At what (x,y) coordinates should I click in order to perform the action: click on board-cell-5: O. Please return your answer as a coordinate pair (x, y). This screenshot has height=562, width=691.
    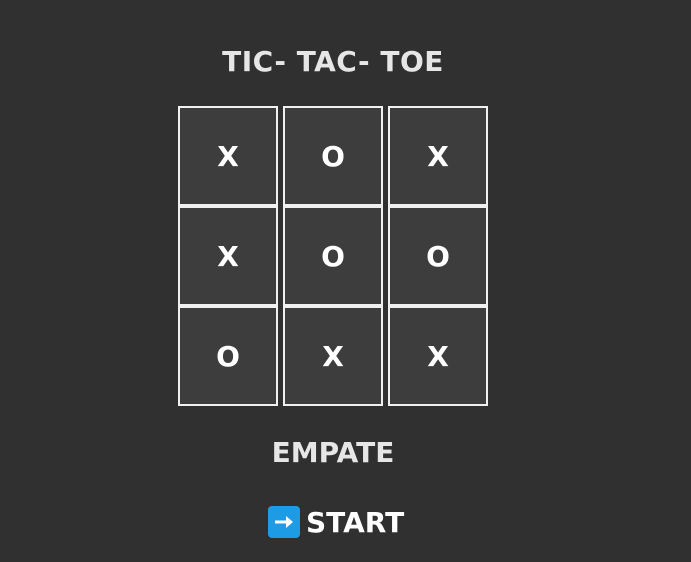
    Looking at the image, I should click on (333, 256).